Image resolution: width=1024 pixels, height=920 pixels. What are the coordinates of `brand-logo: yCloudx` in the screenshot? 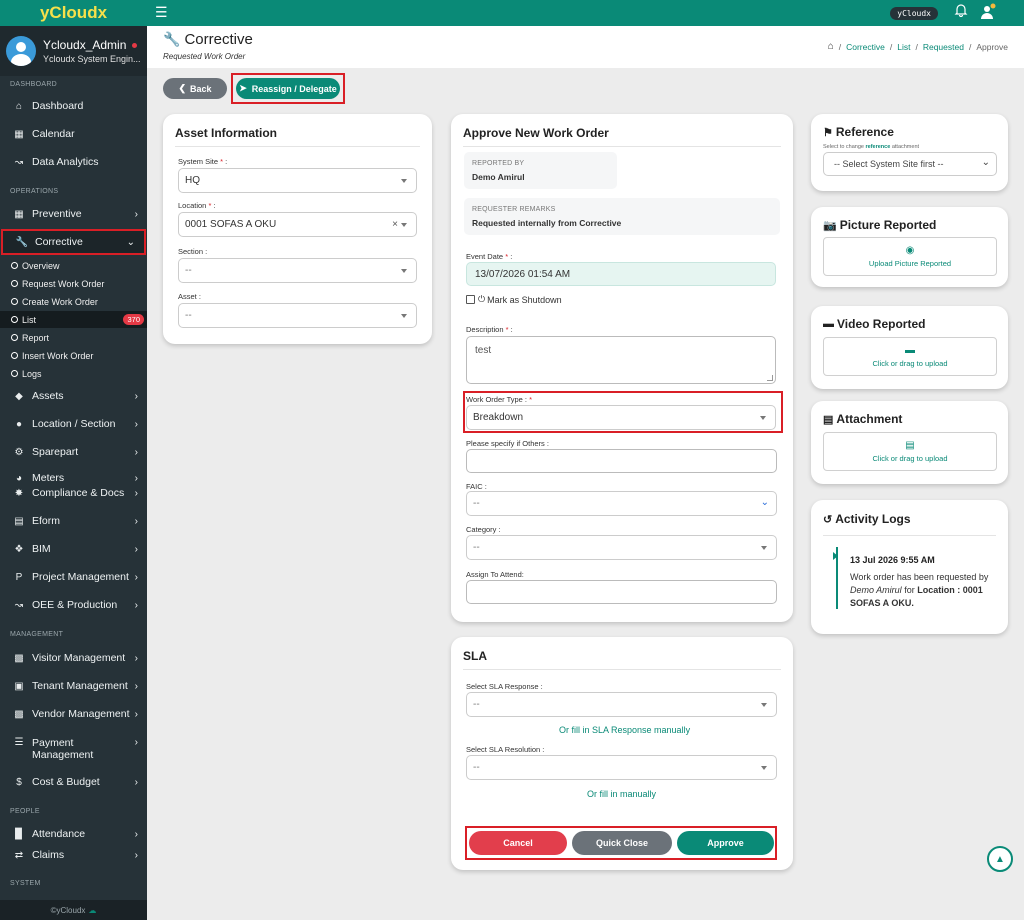 It's located at (73, 13).